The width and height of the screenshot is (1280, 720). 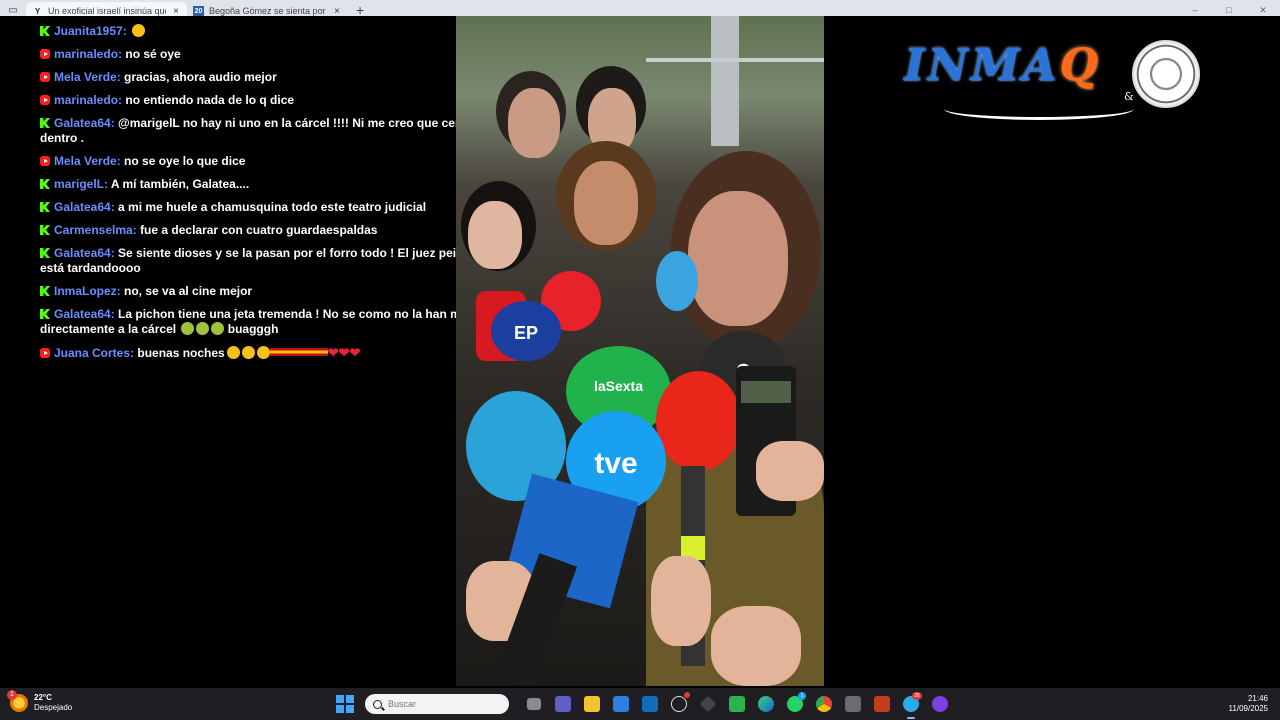 What do you see at coordinates (259, 230) in the screenshot?
I see `chat-text: fue a declarar con cuatro guardaespaldas` at bounding box center [259, 230].